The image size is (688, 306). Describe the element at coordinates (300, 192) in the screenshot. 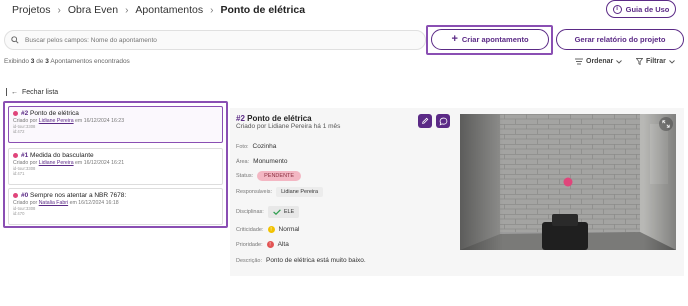

I see `responsible-chip: Lidiane Pereira` at that location.